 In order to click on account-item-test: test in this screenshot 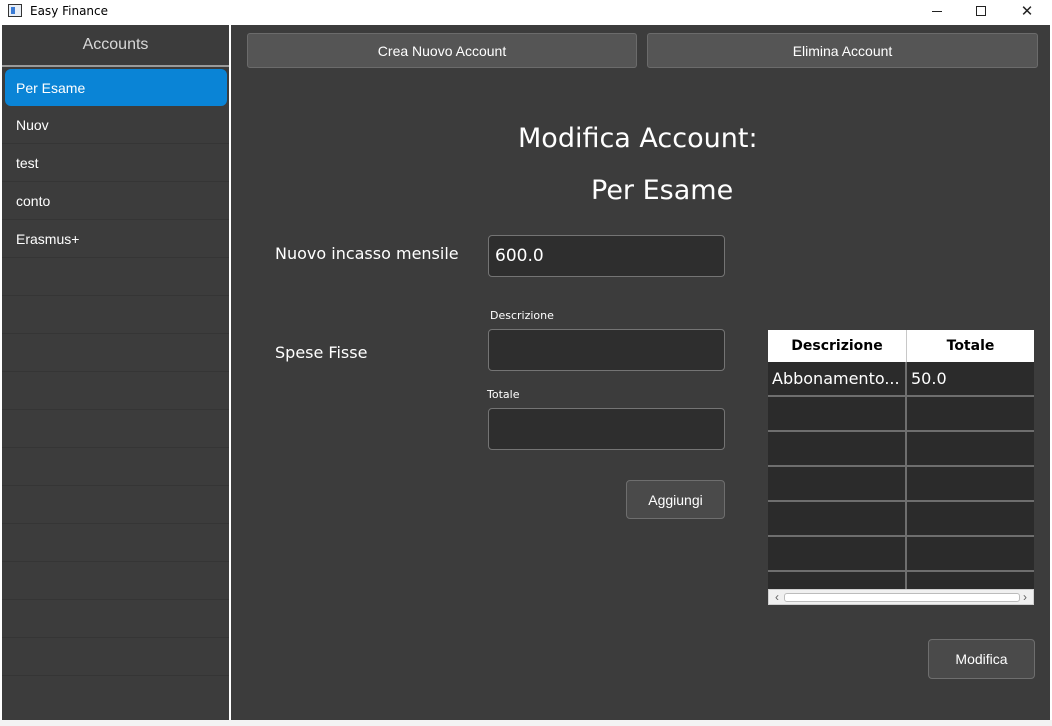, I will do `click(115, 163)`.